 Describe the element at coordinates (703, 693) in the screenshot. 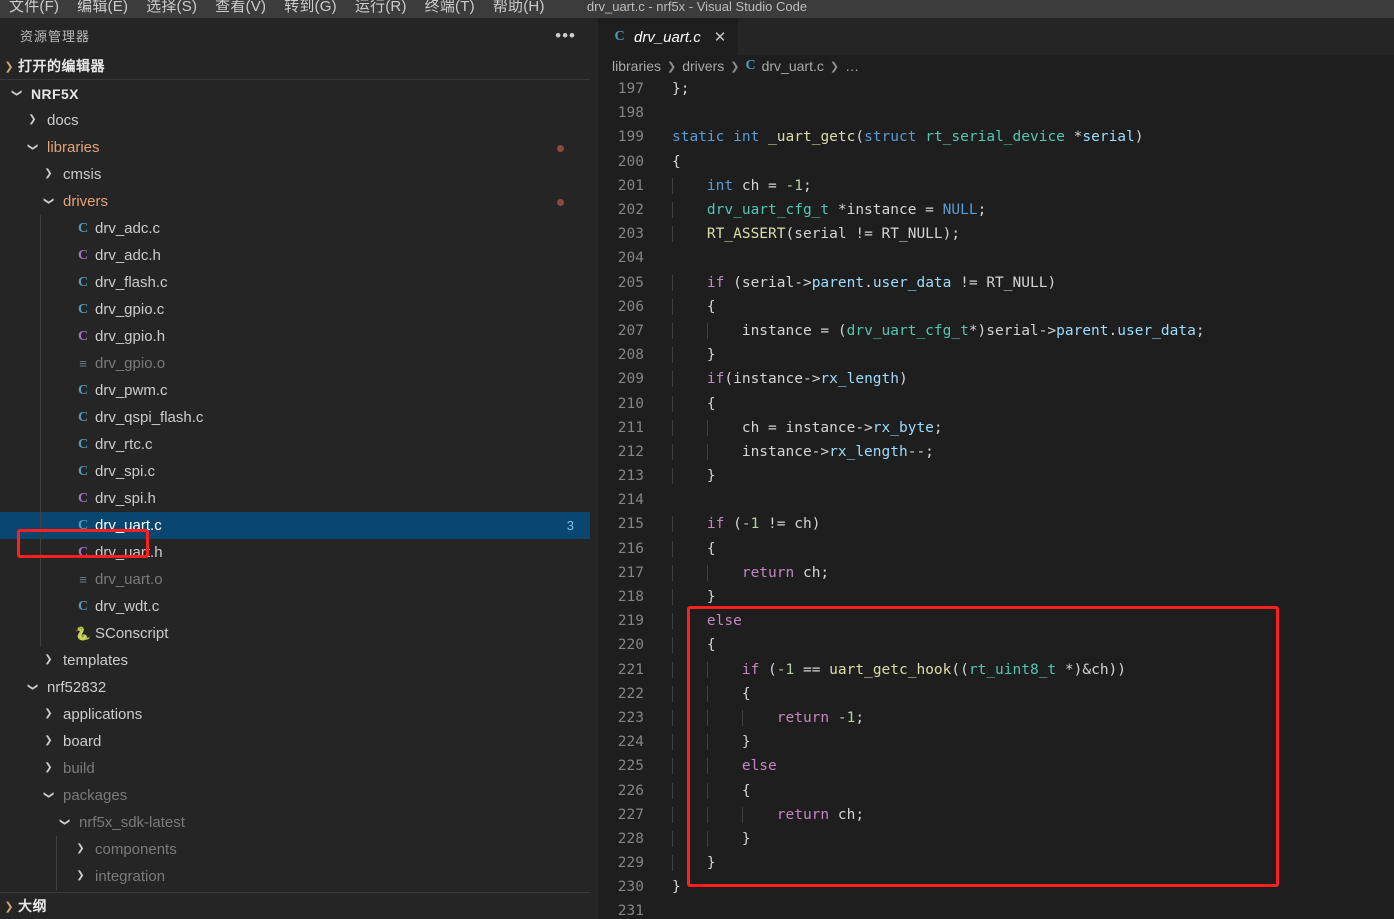

I see `line-content: {` at that location.